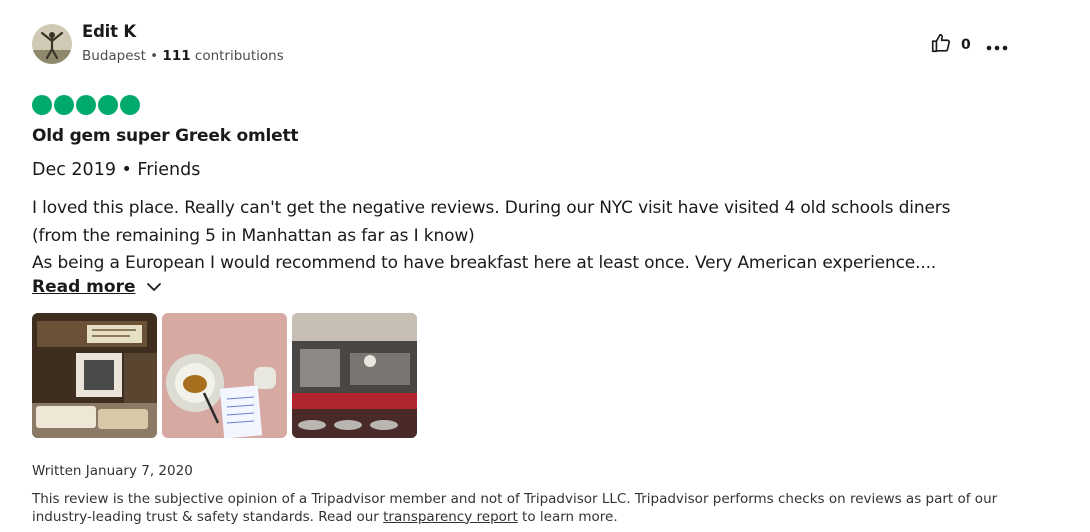 This screenshot has height=532, width=1090. I want to click on helpful-vote-button: 0, so click(950, 45).